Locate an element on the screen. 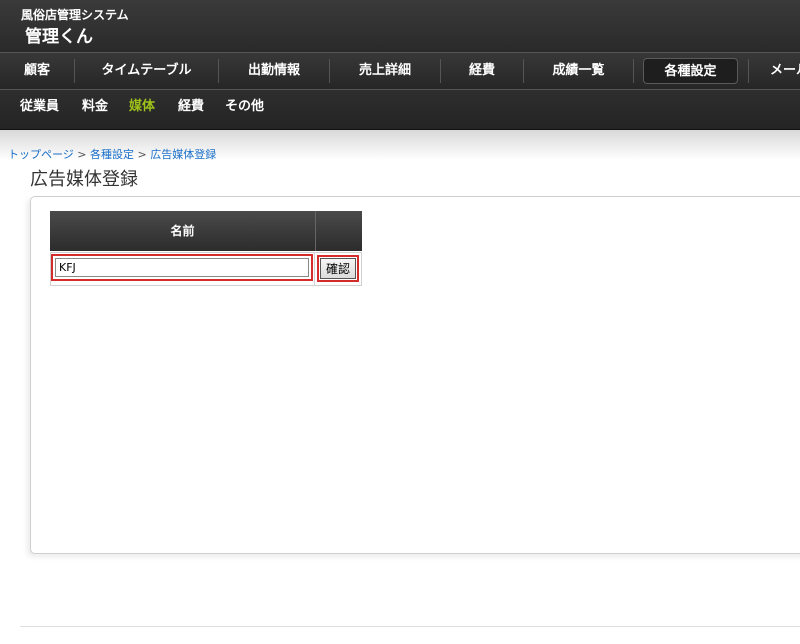 This screenshot has width=800, height=644. breadcrumb-current-link: 広告媒体登録 is located at coordinates (183, 154).